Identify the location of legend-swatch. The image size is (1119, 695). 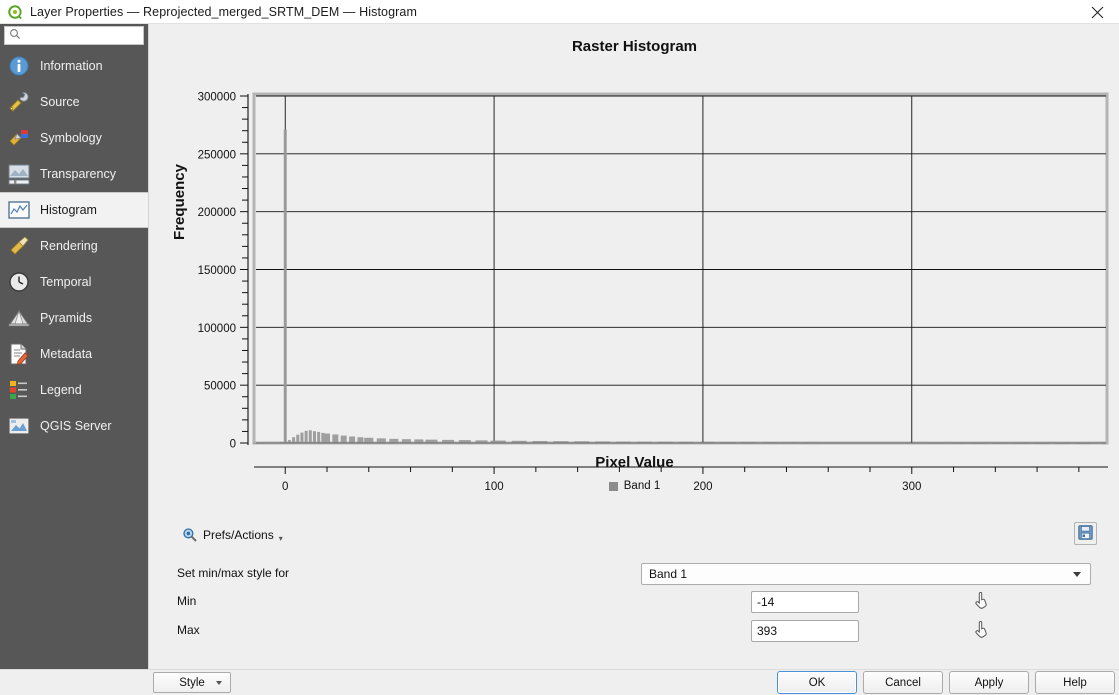
(613, 486).